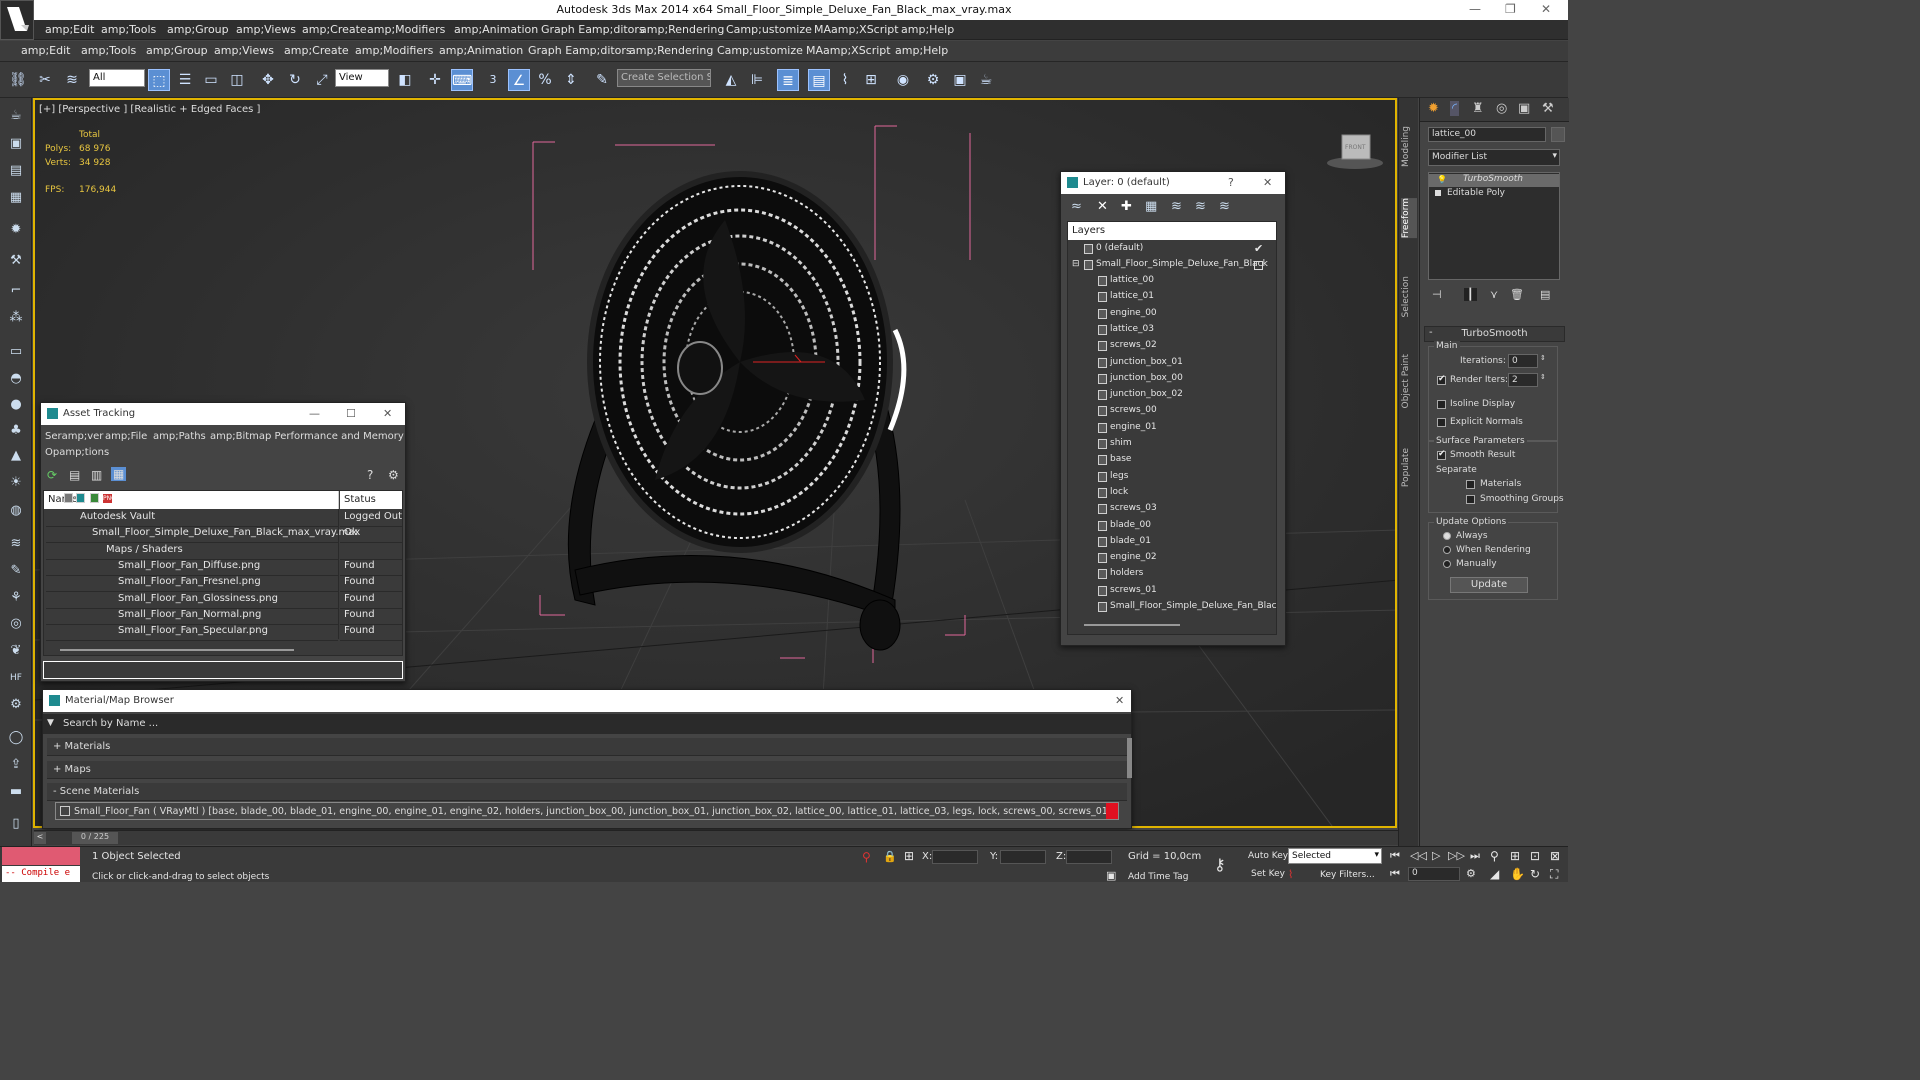 The image size is (1920, 1080). What do you see at coordinates (223, 414) in the screenshot?
I see `asset-tracking-titlebar: Asset Tracking — ☐ ✕` at bounding box center [223, 414].